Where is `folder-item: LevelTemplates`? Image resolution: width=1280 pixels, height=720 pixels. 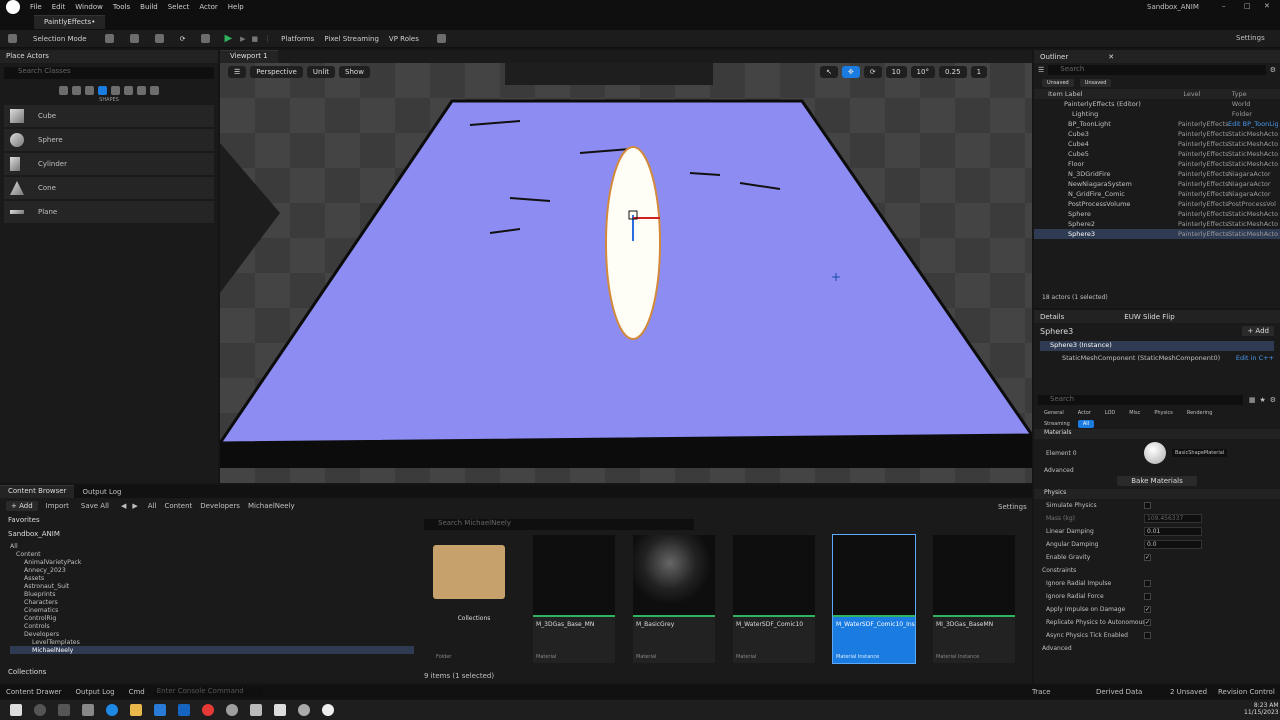 folder-item: LevelTemplates is located at coordinates (212, 642).